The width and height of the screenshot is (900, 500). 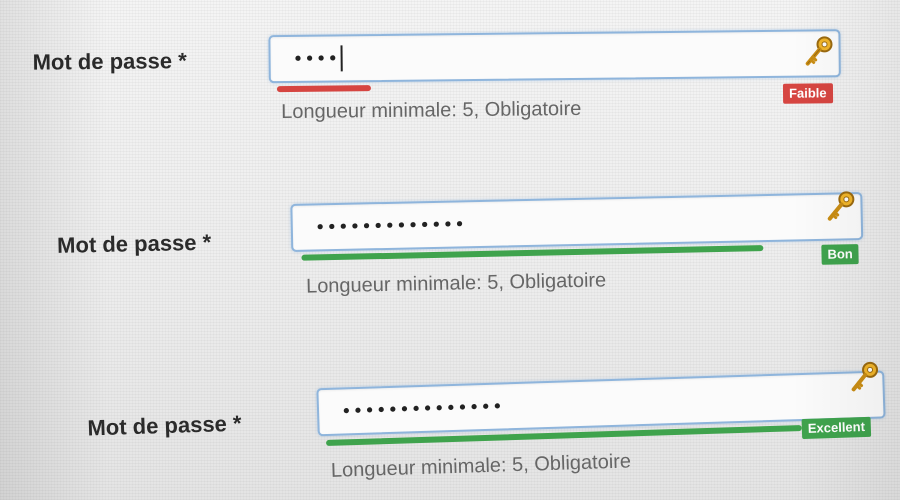 What do you see at coordinates (481, 466) in the screenshot?
I see `field-hint: Longueur minimale: 5, Obligatoire` at bounding box center [481, 466].